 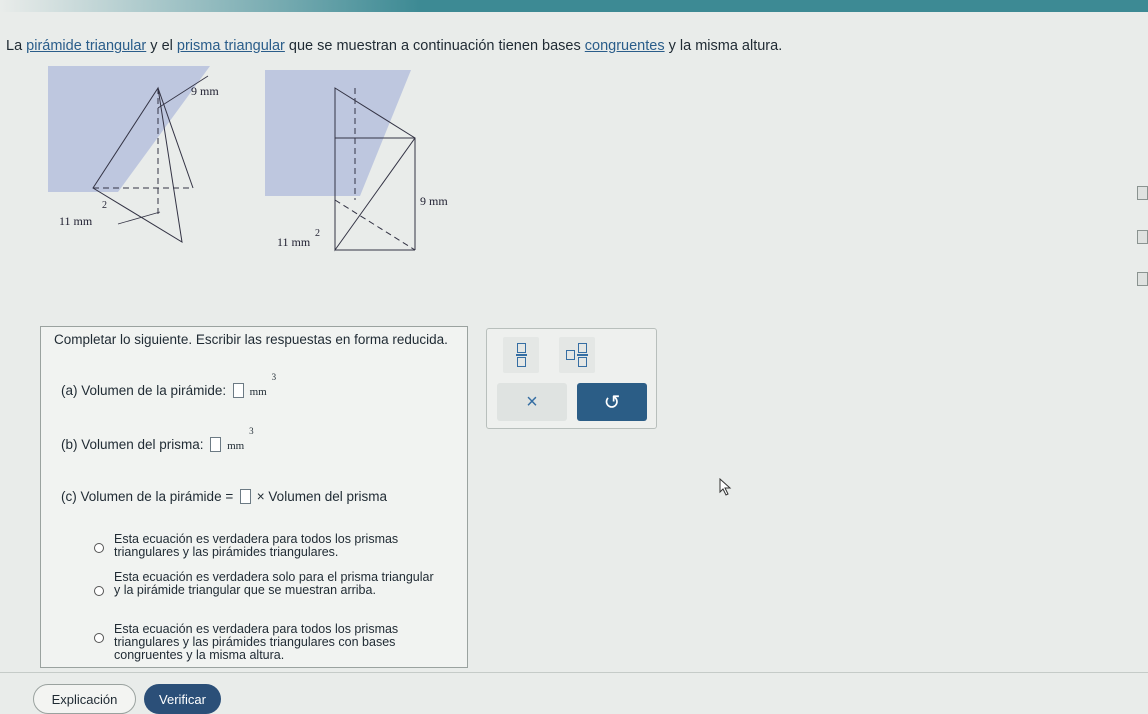 What do you see at coordinates (236, 446) in the screenshot?
I see `unit-b-text: mm` at bounding box center [236, 446].